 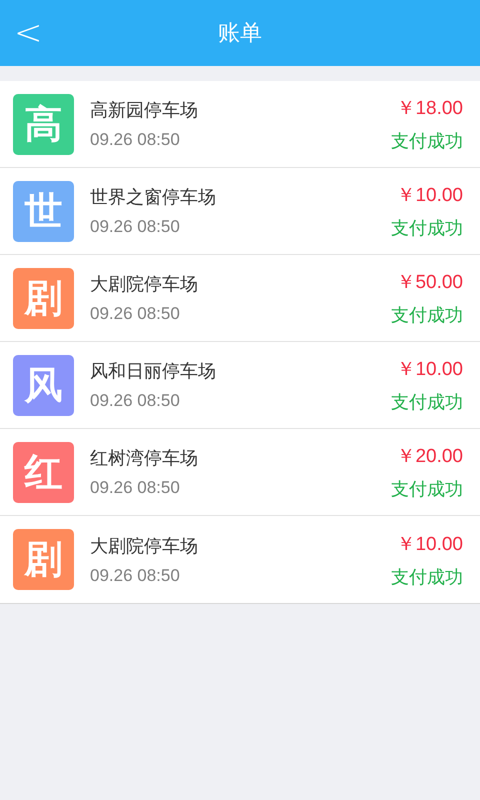 I want to click on bill-row: 红 红树湾停车场 09.26 08:50 ￥20.00 支付成功, so click(x=240, y=472).